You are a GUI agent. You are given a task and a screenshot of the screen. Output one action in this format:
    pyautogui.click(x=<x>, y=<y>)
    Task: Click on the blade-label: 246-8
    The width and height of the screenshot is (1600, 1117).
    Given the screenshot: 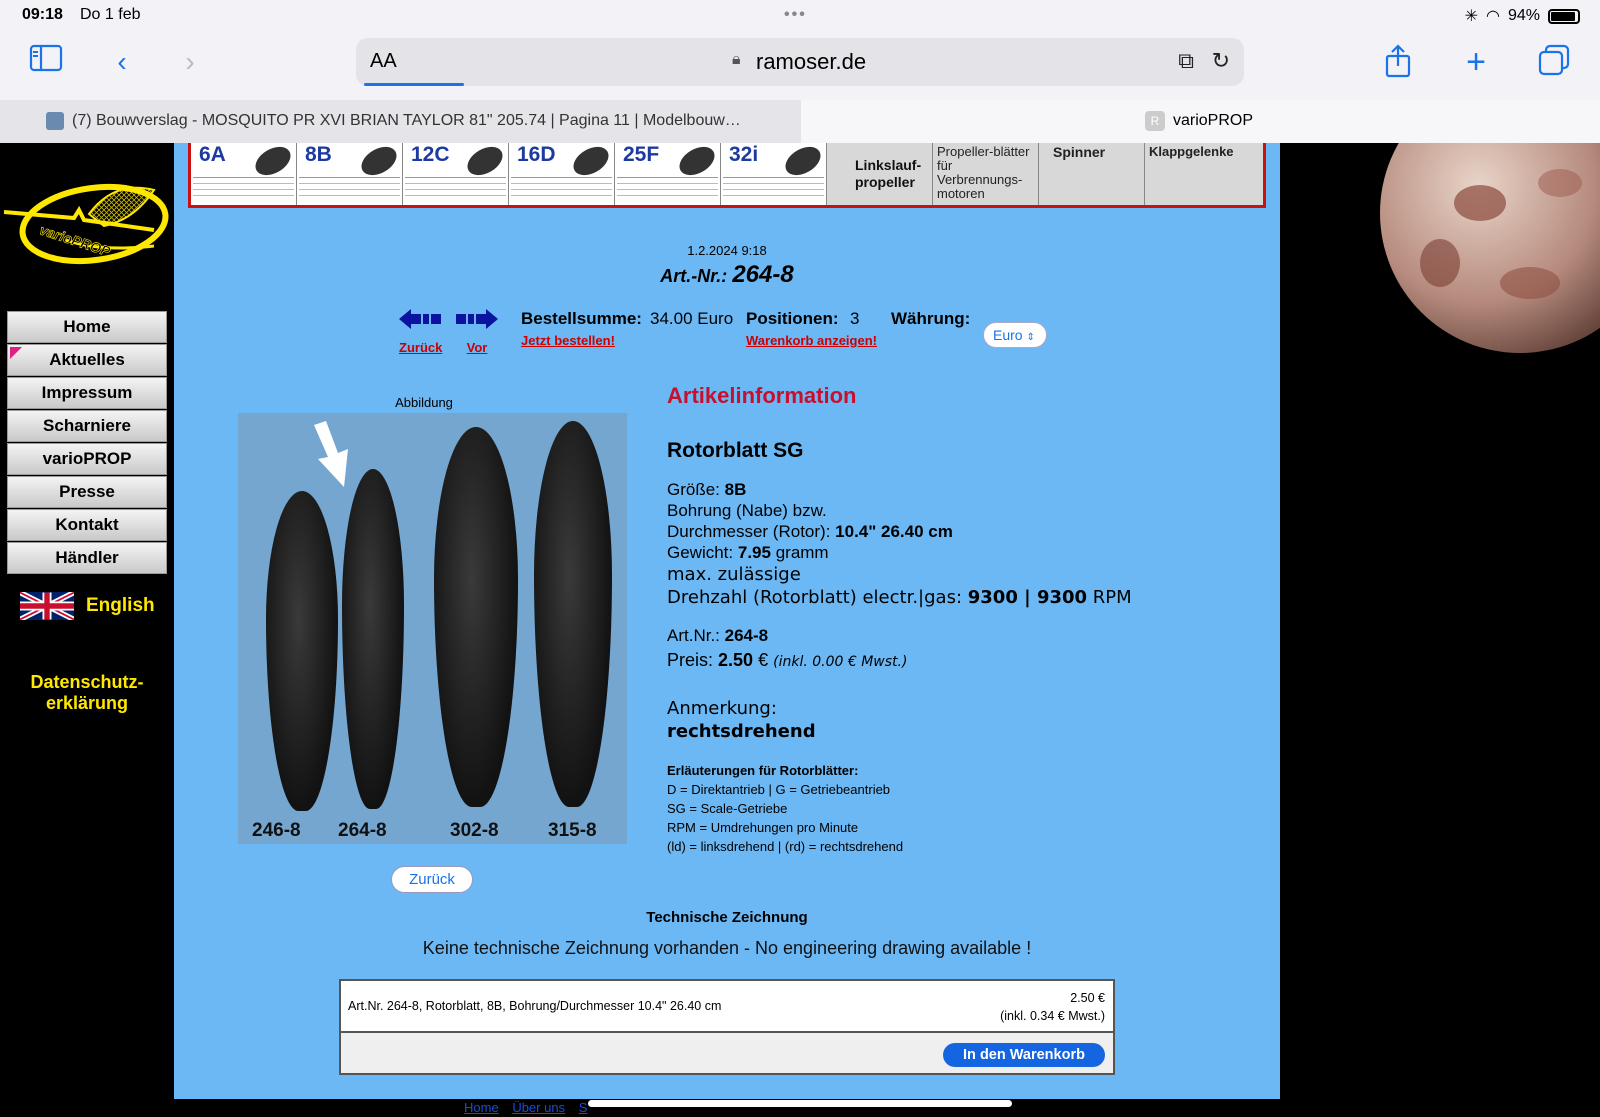 What is the action you would take?
    pyautogui.click(x=276, y=830)
    